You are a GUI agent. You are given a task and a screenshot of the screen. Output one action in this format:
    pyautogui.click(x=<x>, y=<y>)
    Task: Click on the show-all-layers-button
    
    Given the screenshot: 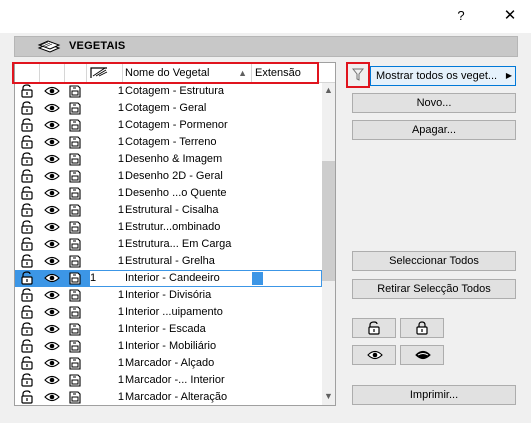 What is the action you would take?
    pyautogui.click(x=374, y=355)
    